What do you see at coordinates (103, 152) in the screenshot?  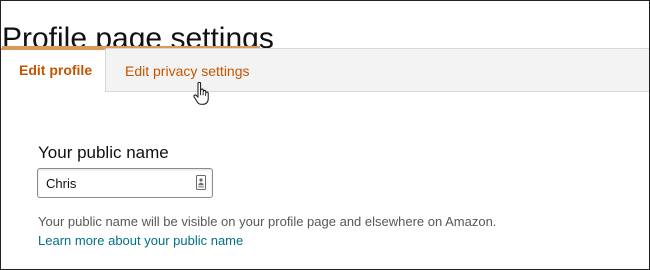 I see `public-name-heading: Your public name` at bounding box center [103, 152].